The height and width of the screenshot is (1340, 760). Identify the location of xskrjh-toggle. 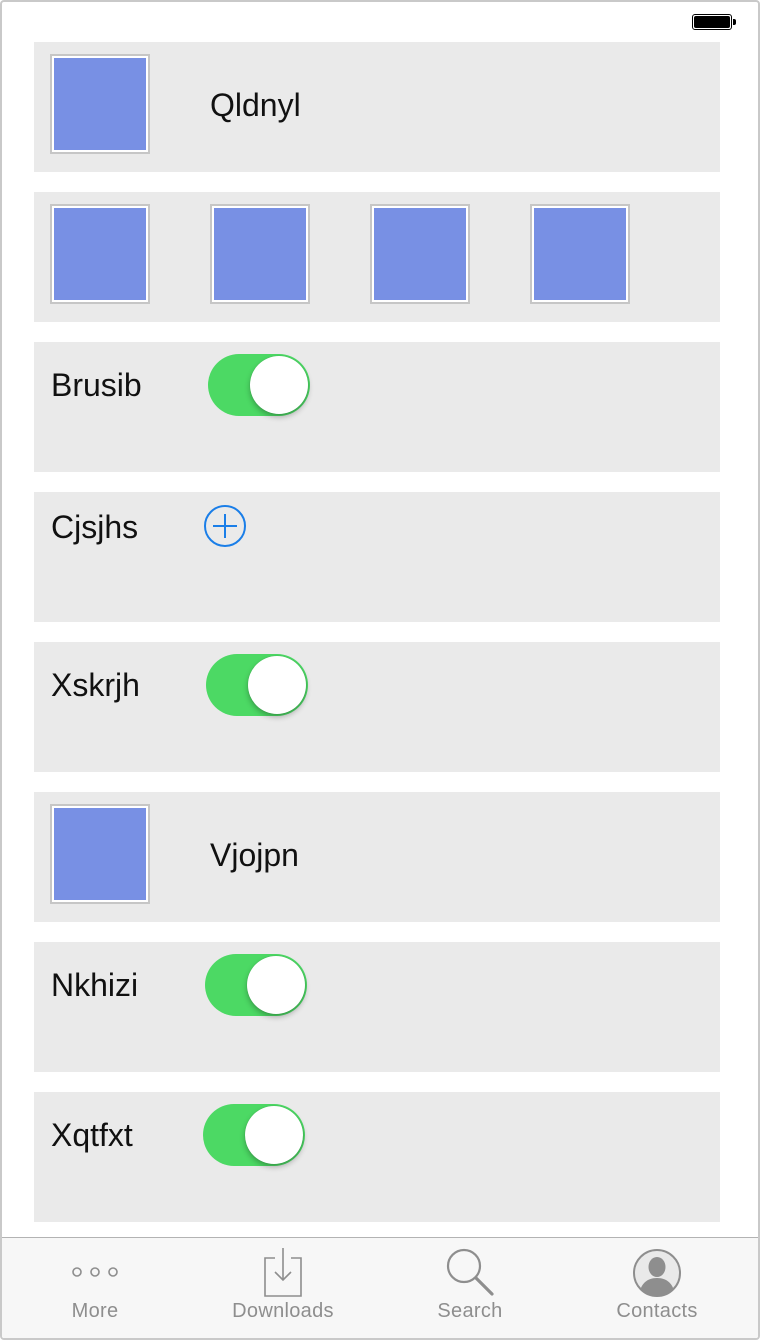
(257, 685).